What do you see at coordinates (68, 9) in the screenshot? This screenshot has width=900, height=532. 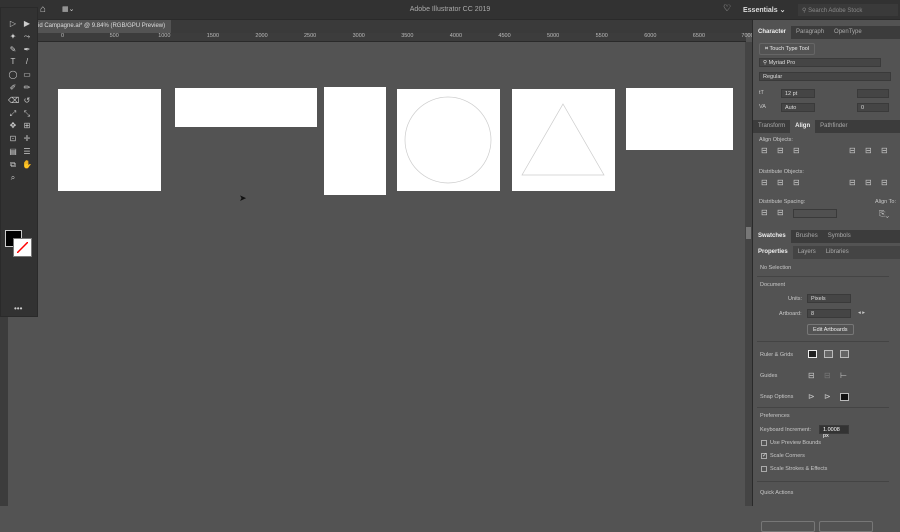 I see `arrange-documents-icon: ▦⌄` at bounding box center [68, 9].